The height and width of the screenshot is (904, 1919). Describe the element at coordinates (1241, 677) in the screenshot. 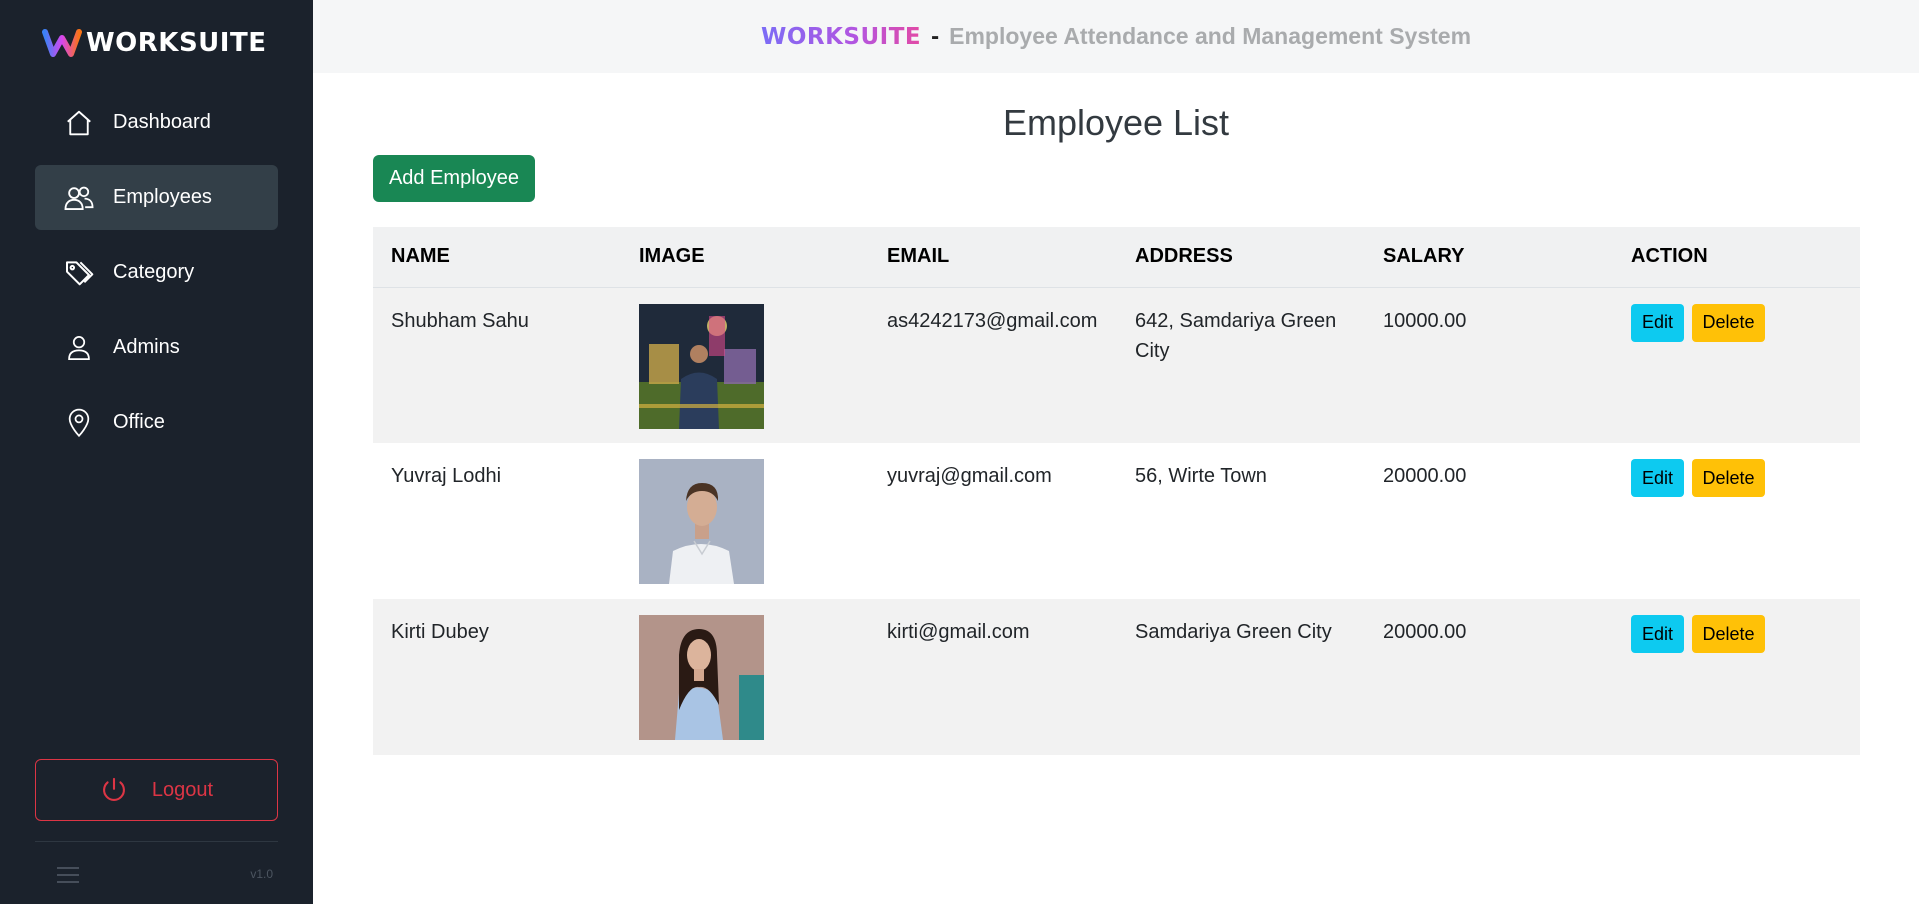

I see `employee-address: Samdariya Green City` at that location.